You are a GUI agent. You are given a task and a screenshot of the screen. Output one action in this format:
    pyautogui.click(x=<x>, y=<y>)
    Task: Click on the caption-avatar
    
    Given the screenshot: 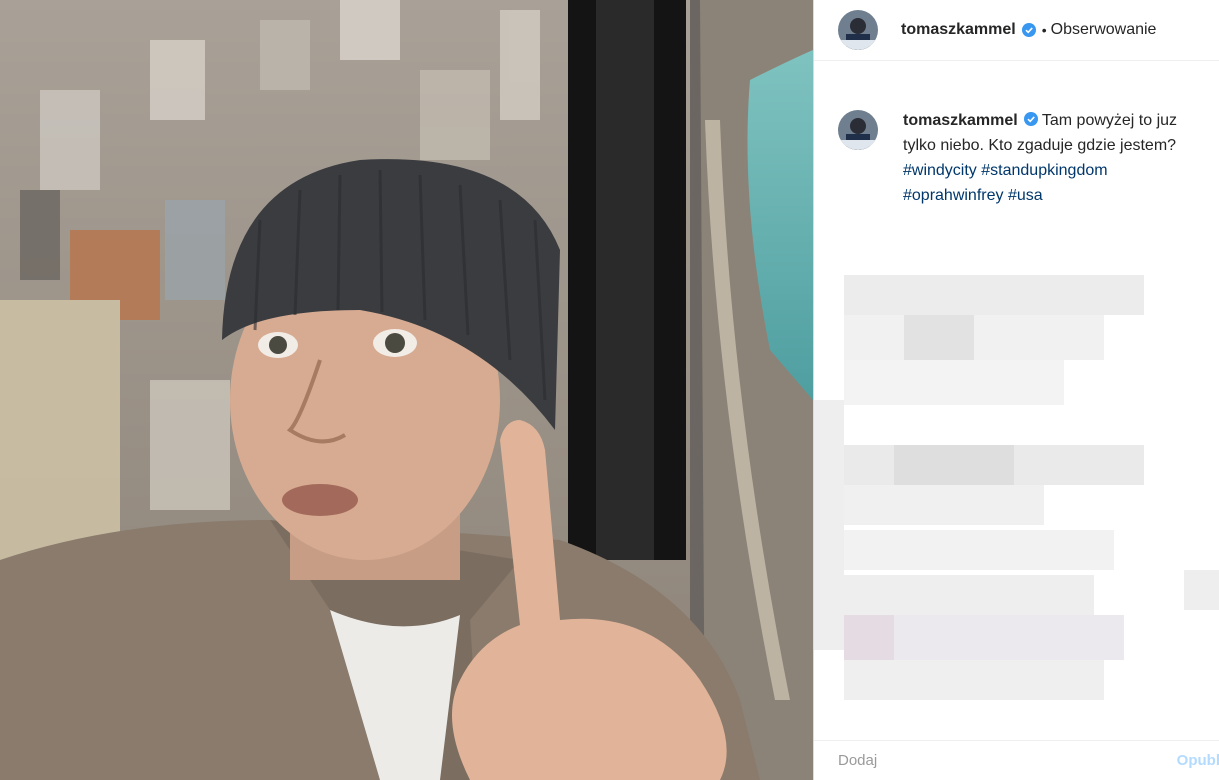 What is the action you would take?
    pyautogui.click(x=858, y=130)
    